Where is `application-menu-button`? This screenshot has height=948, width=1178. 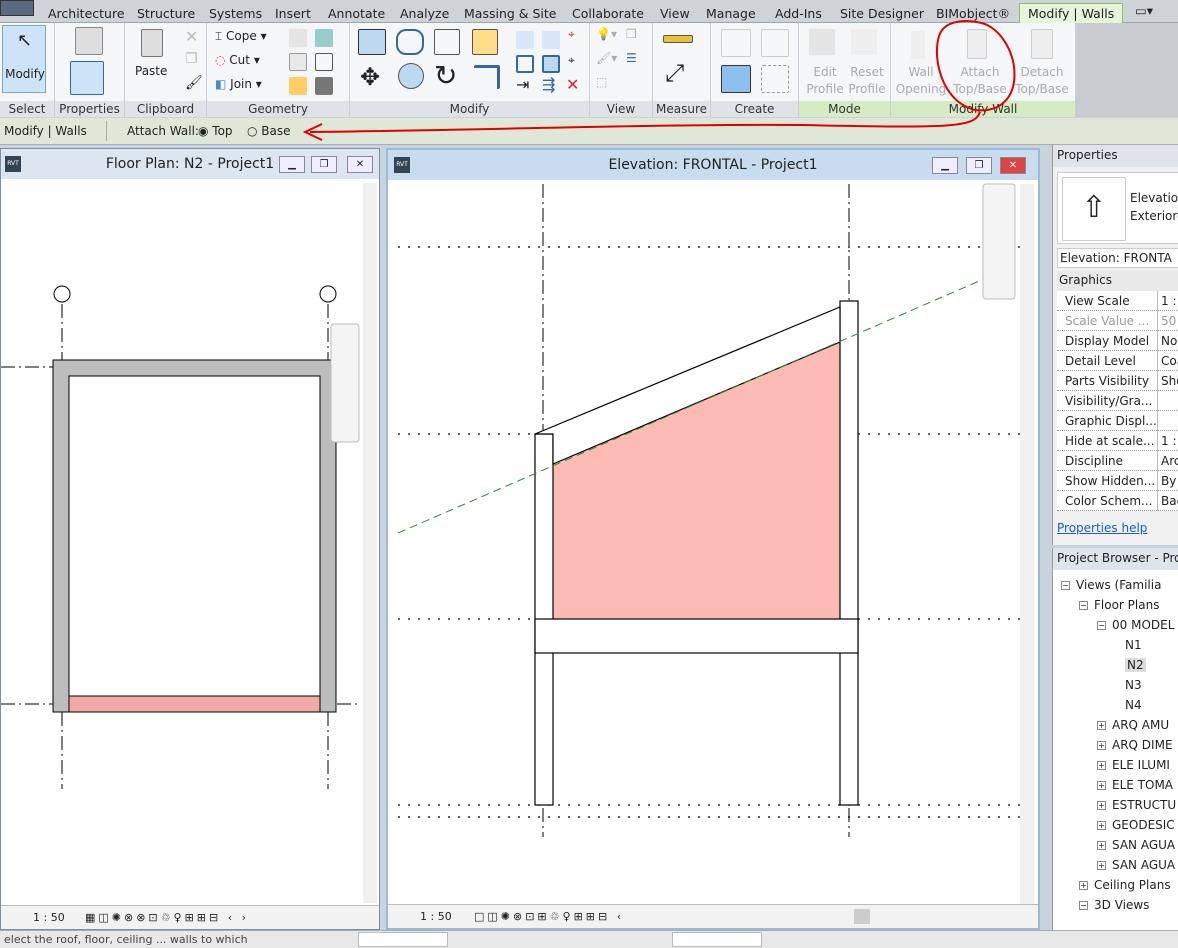
application-menu-button is located at coordinates (17, 8).